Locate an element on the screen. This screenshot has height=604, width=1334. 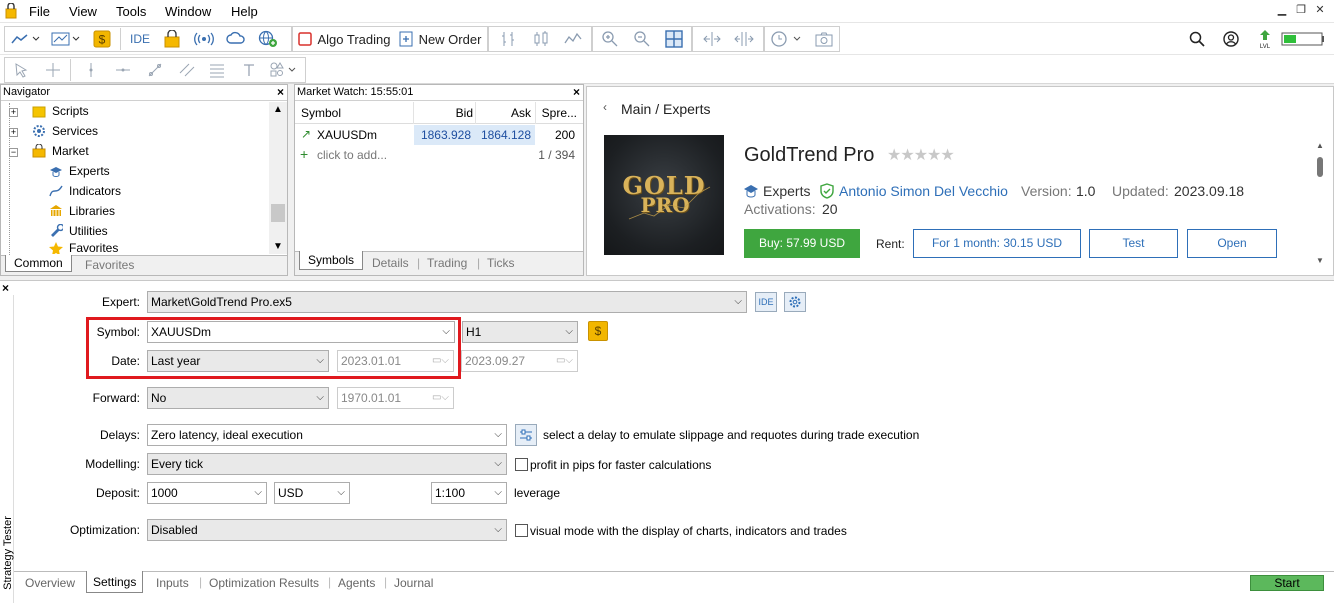
tab-details: Details is located at coordinates (390, 263).